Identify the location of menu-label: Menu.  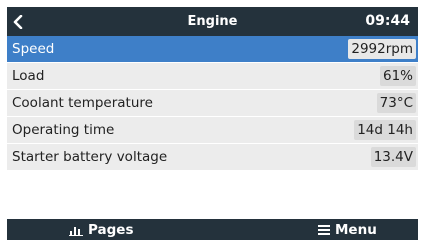
(356, 229).